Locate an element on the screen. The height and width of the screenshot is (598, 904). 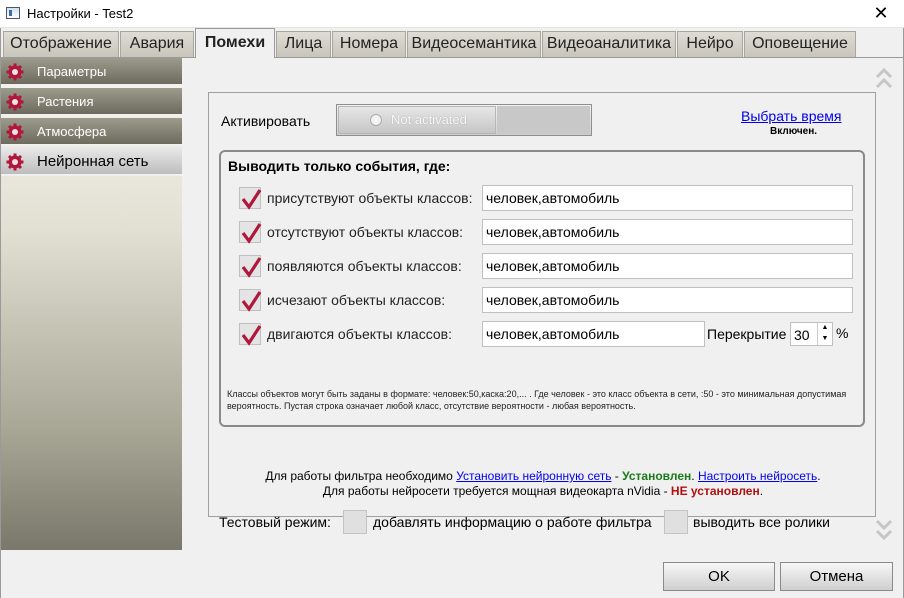
sidebar-item-label: Параметры is located at coordinates (72, 71).